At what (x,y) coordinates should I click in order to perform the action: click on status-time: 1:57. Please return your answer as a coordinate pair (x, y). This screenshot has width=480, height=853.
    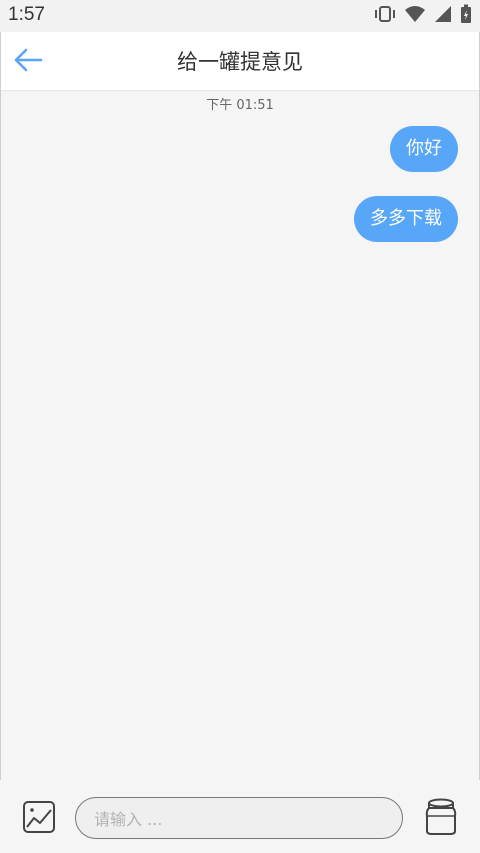
    Looking at the image, I should click on (26, 14).